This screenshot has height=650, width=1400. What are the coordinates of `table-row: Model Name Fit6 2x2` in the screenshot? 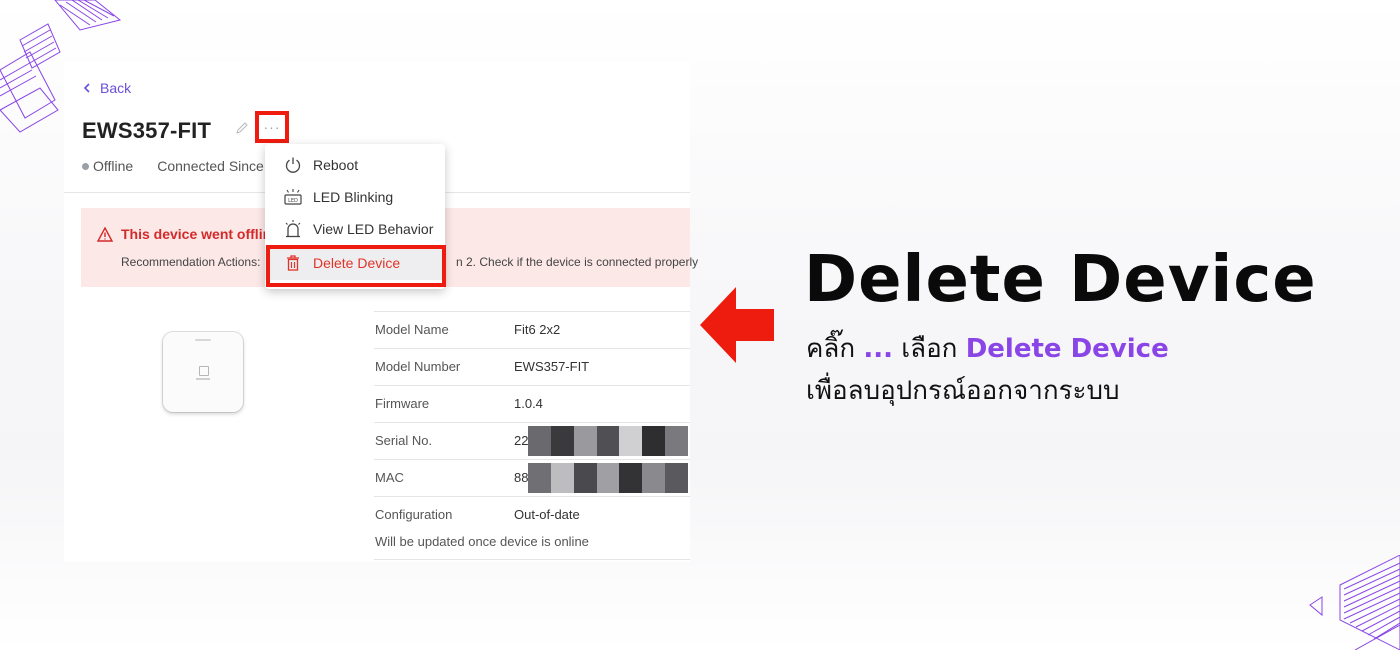 It's located at (532, 329).